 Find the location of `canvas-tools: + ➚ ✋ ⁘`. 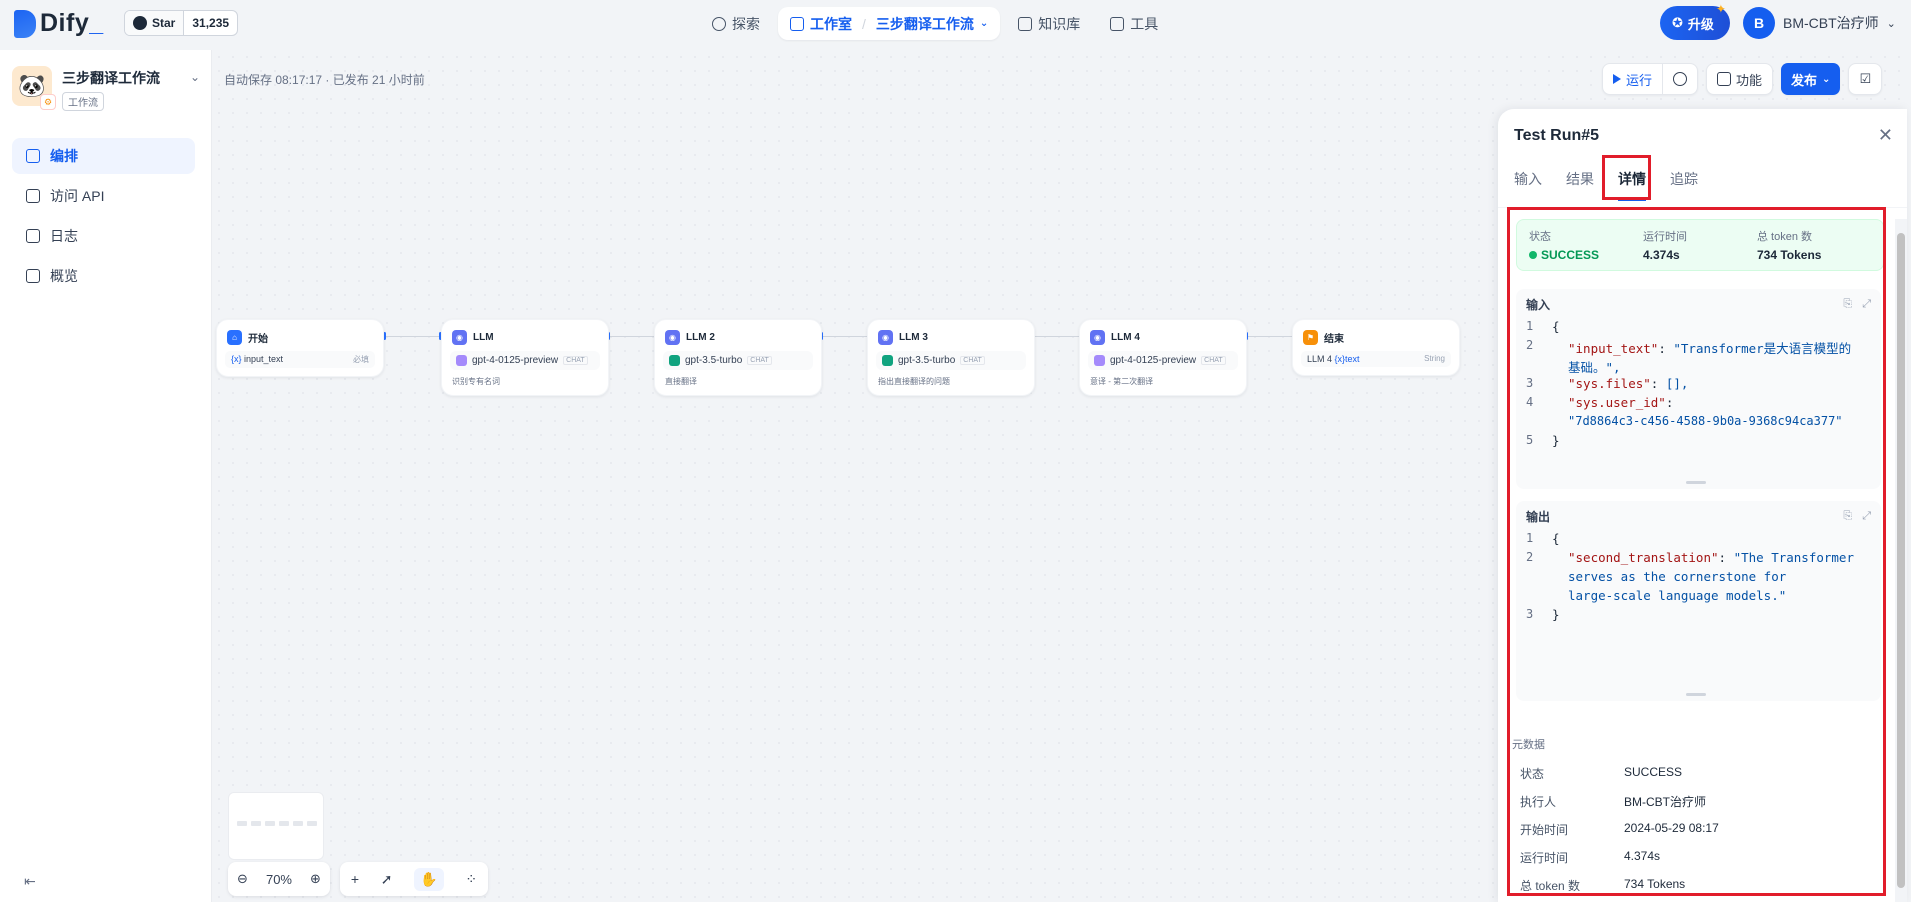

canvas-tools: + ➚ ✋ ⁘ is located at coordinates (414, 879).